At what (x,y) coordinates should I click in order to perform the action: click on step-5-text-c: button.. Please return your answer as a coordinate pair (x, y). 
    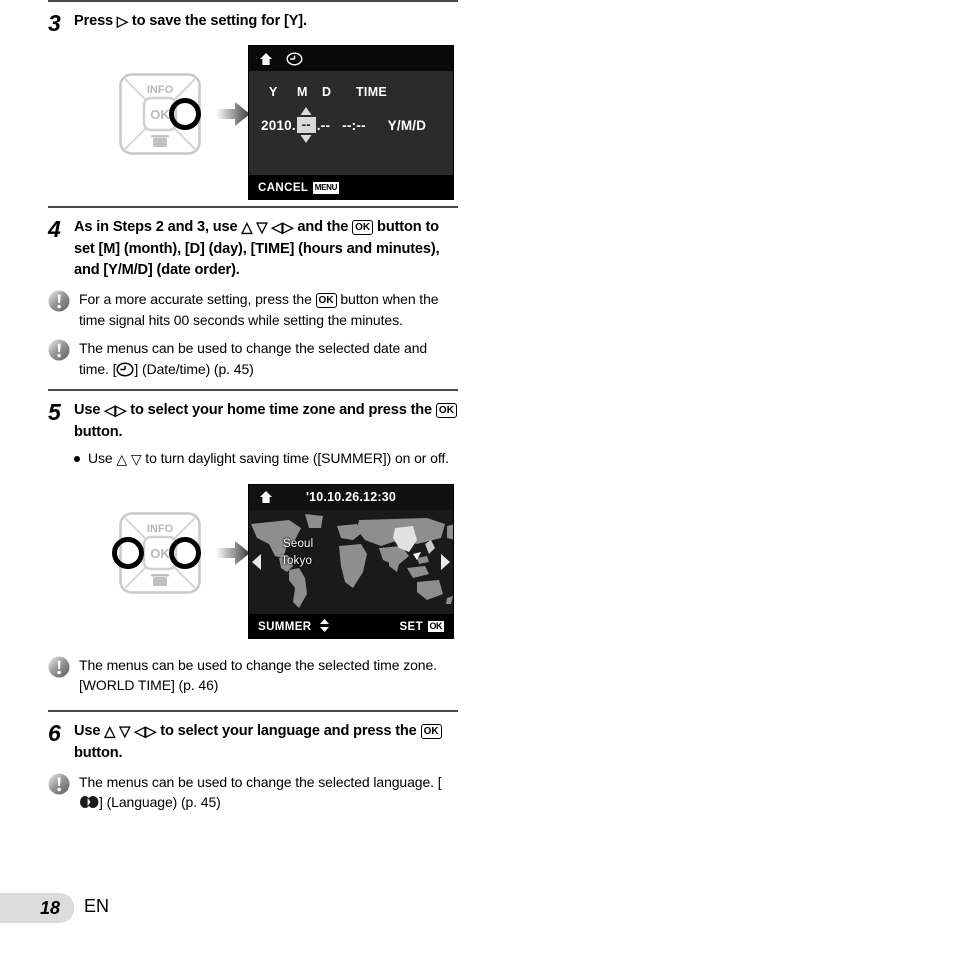
    Looking at the image, I should click on (98, 432).